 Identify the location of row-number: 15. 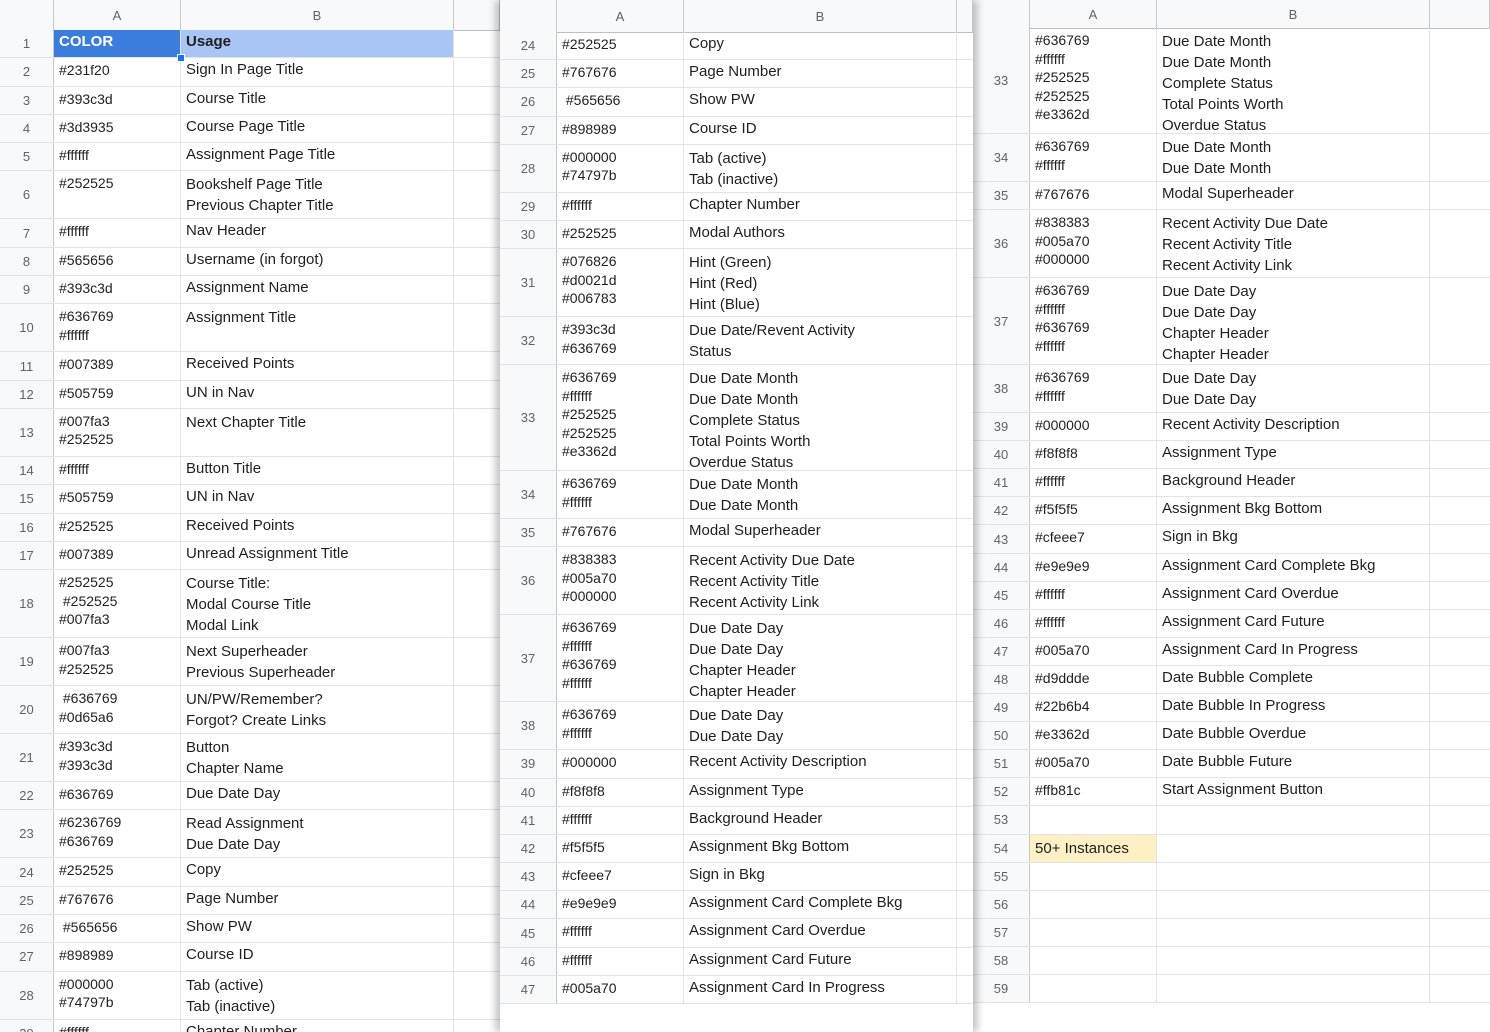
(27, 499).